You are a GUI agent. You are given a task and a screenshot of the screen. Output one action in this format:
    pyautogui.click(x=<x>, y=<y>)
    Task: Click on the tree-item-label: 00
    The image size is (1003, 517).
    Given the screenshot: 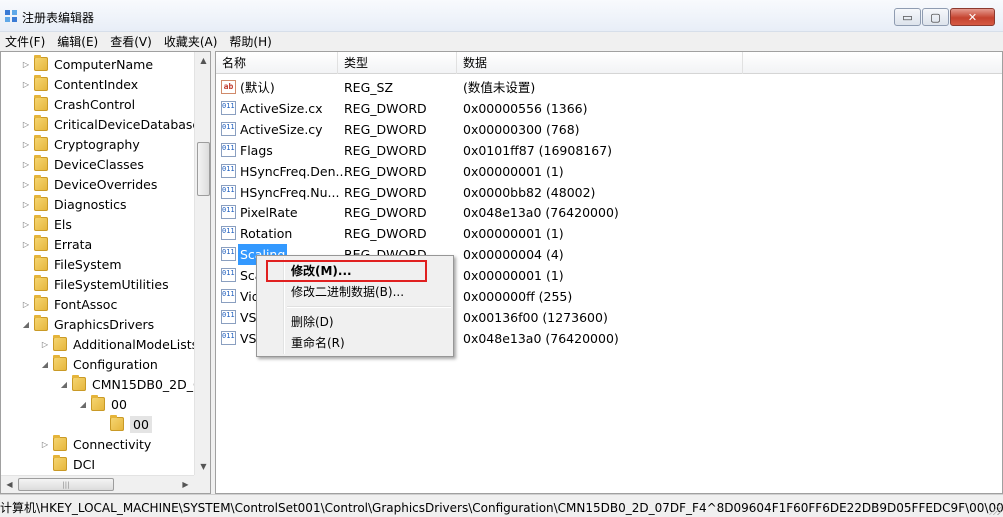 What is the action you would take?
    pyautogui.click(x=141, y=424)
    